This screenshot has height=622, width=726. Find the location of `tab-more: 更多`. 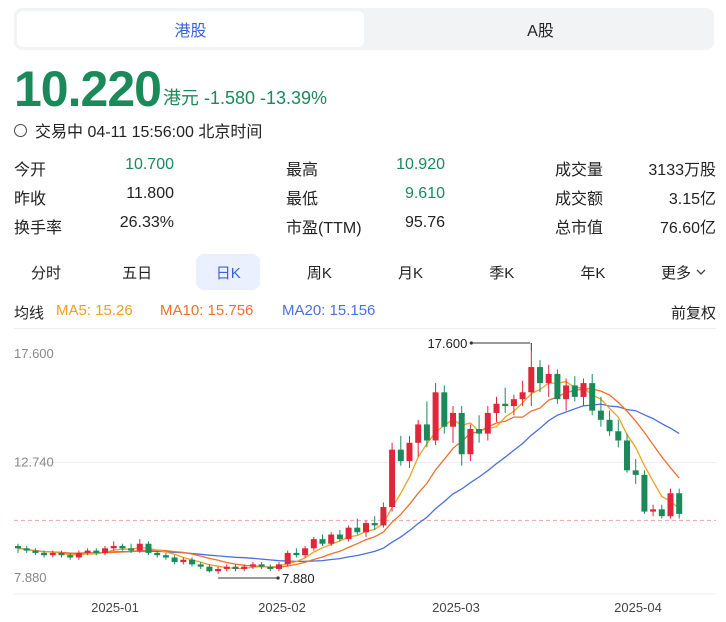

tab-more: 更多 is located at coordinates (684, 272).